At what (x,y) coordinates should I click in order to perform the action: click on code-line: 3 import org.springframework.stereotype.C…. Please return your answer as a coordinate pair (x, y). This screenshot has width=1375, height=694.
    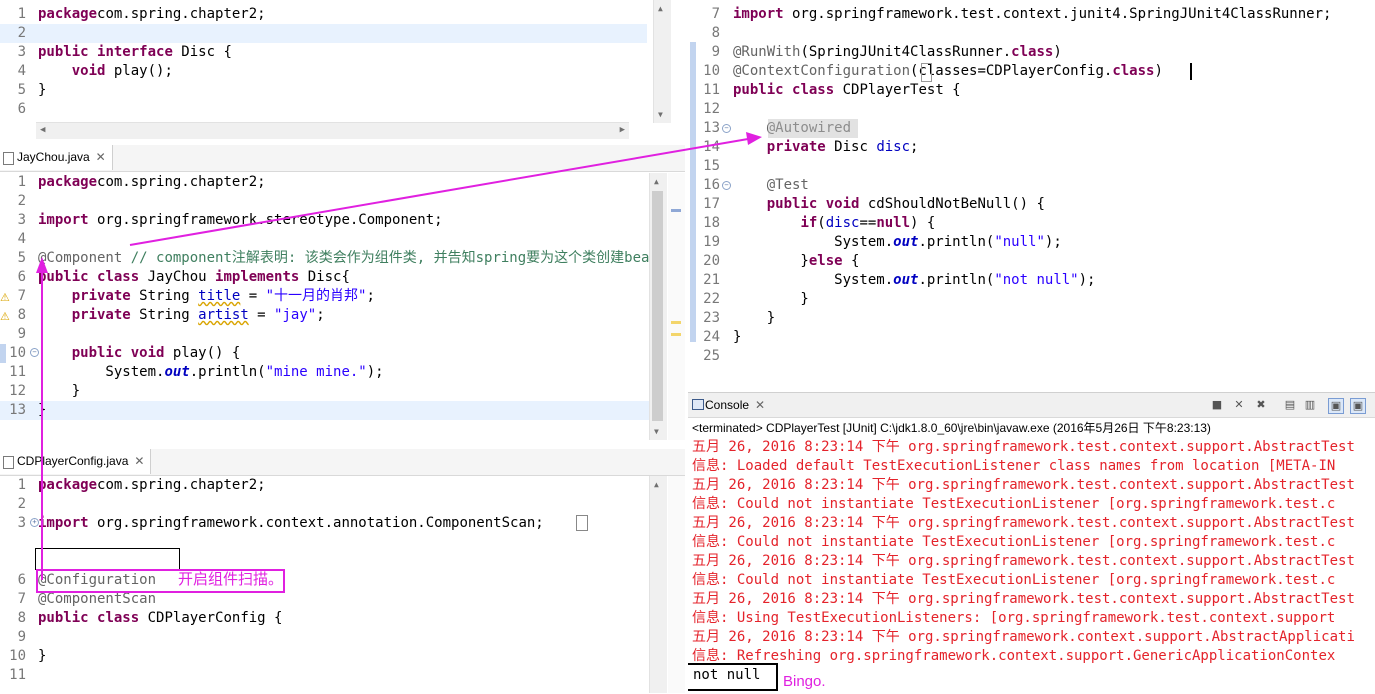
    Looking at the image, I should click on (330, 220).